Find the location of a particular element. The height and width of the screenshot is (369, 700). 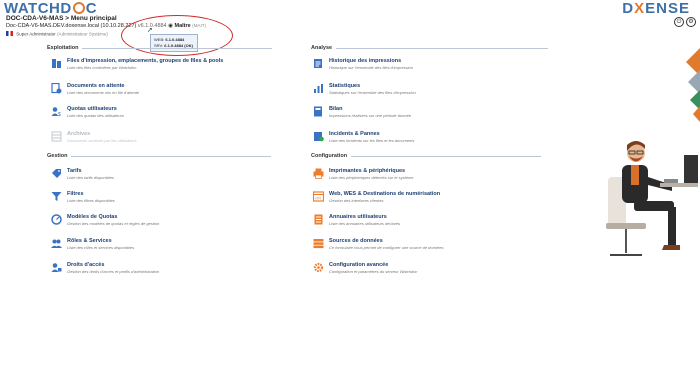

section-exploitation-label: Exploitation is located at coordinates (63, 48).